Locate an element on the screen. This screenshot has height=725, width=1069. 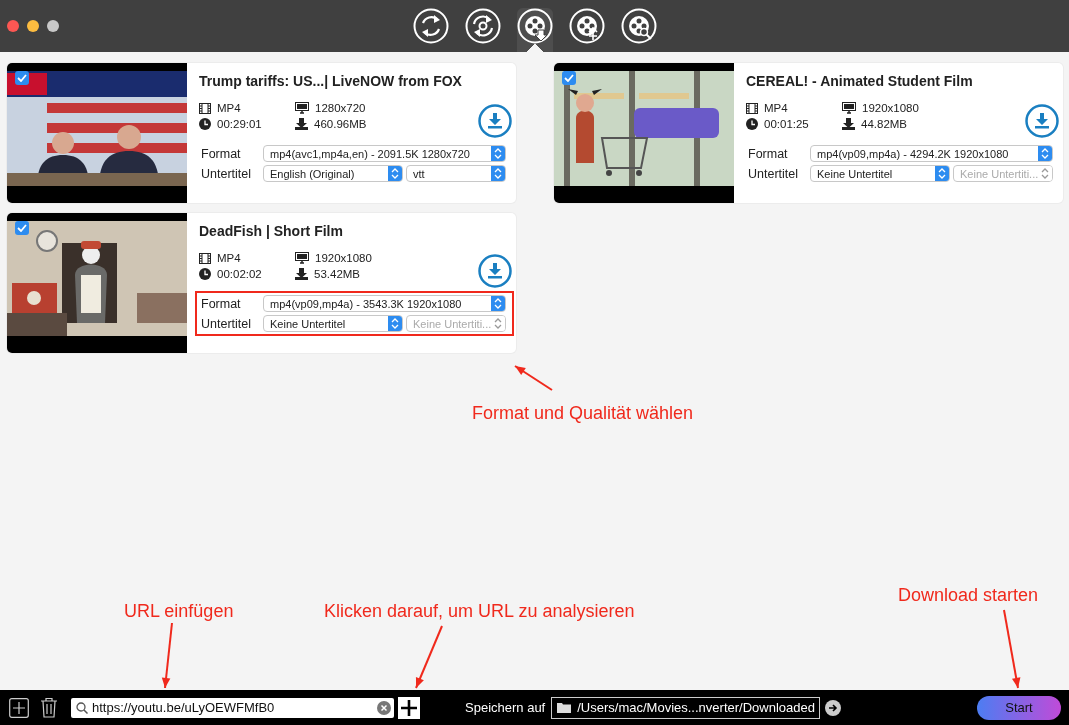
subtitle-format-dropdown: vtt is located at coordinates (456, 173).